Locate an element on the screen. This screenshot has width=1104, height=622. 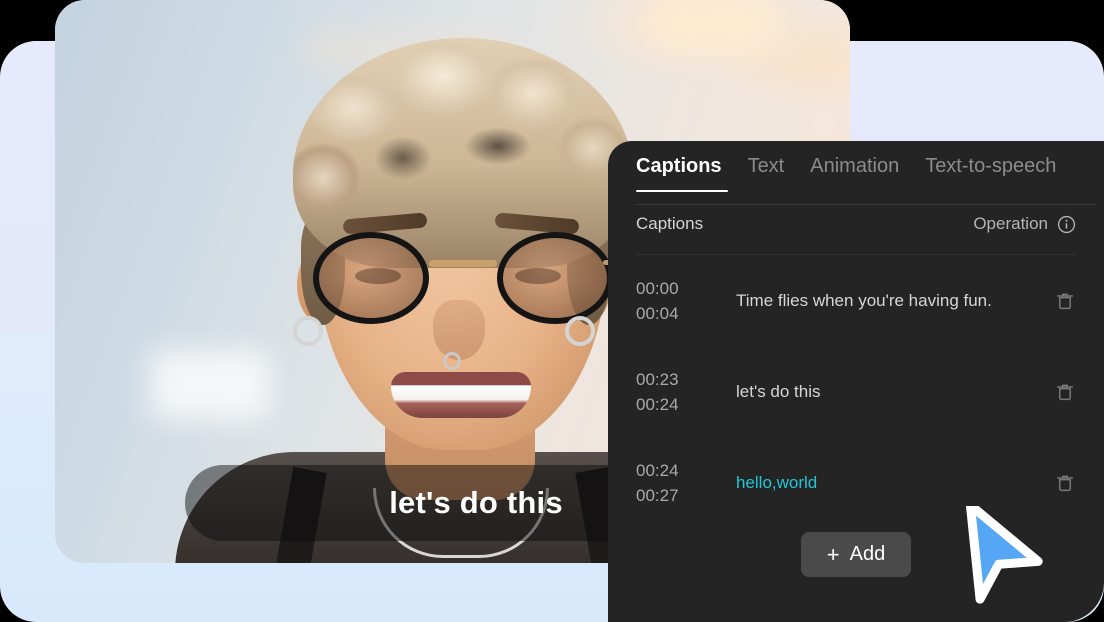
caption-row: 00:23 00:24 let's do this is located at coordinates (856, 391).